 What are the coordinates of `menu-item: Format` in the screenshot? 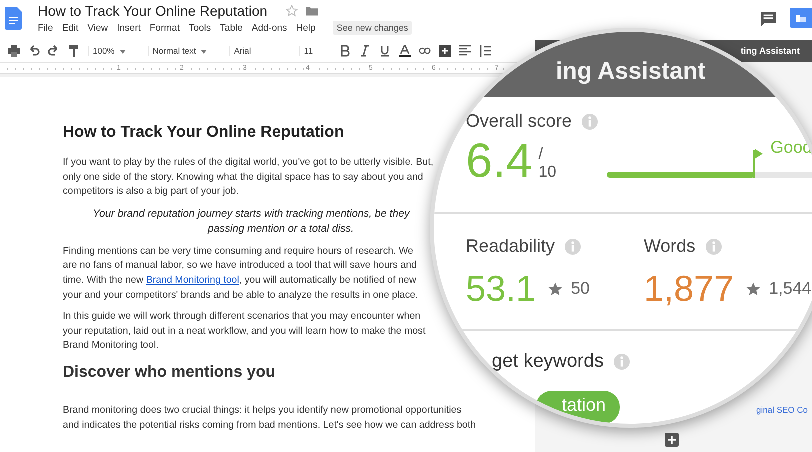 It's located at (167, 28).